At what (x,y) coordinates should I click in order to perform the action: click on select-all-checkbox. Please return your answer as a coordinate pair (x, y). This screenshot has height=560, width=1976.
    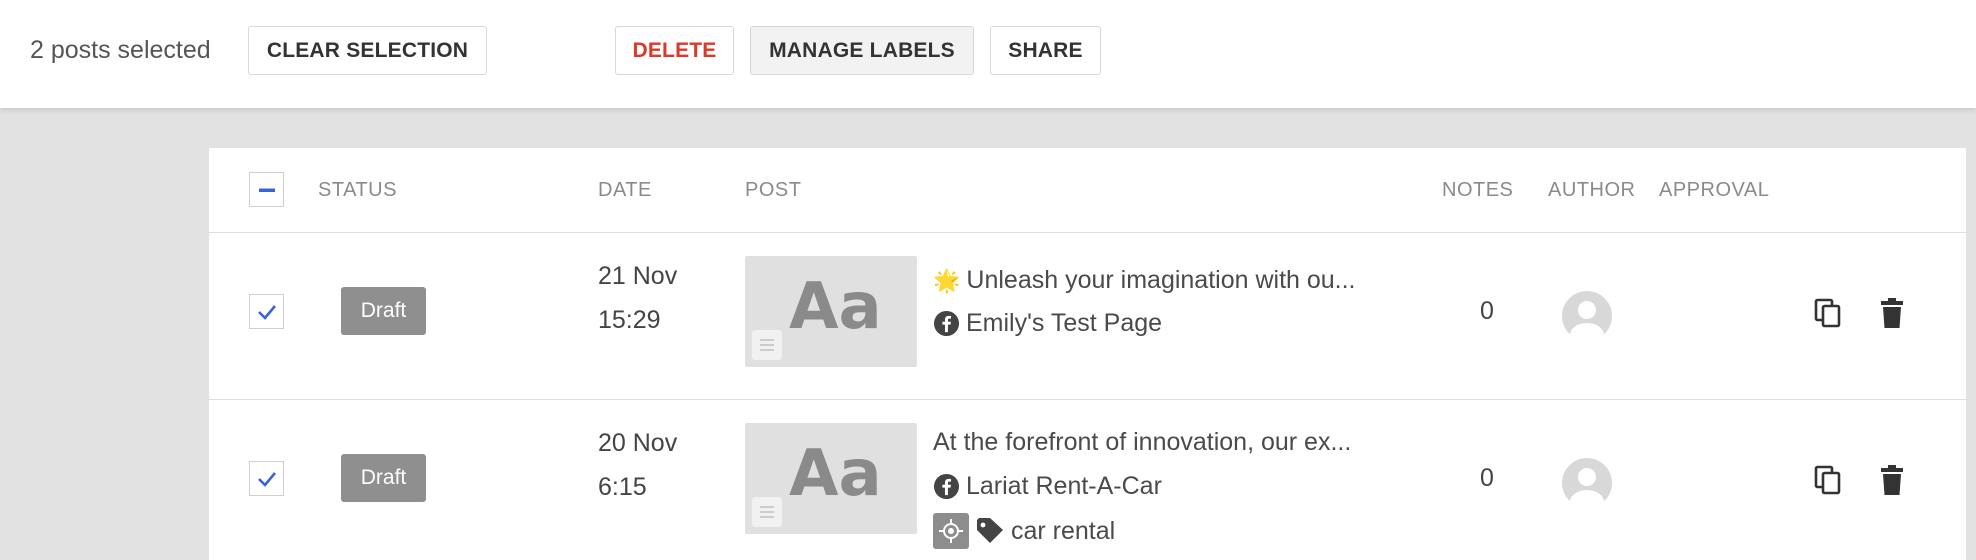
    Looking at the image, I should click on (266, 189).